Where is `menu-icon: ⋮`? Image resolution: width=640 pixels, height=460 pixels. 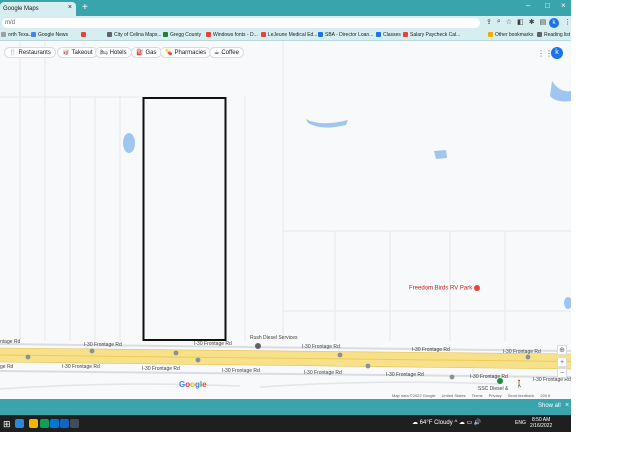
menu-icon: ⋮ is located at coordinates (567, 22).